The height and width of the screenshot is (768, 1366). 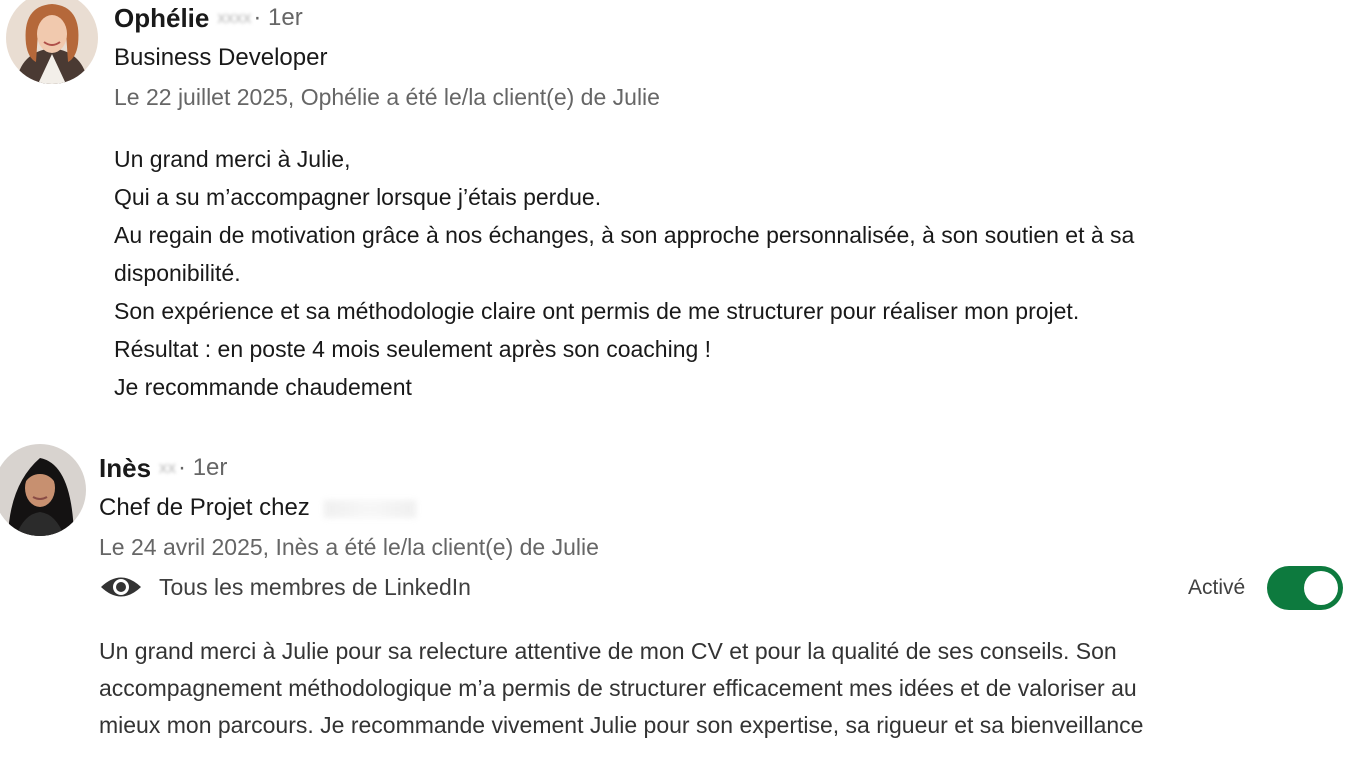 What do you see at coordinates (1217, 587) in the screenshot?
I see `toggle-label: Activé` at bounding box center [1217, 587].